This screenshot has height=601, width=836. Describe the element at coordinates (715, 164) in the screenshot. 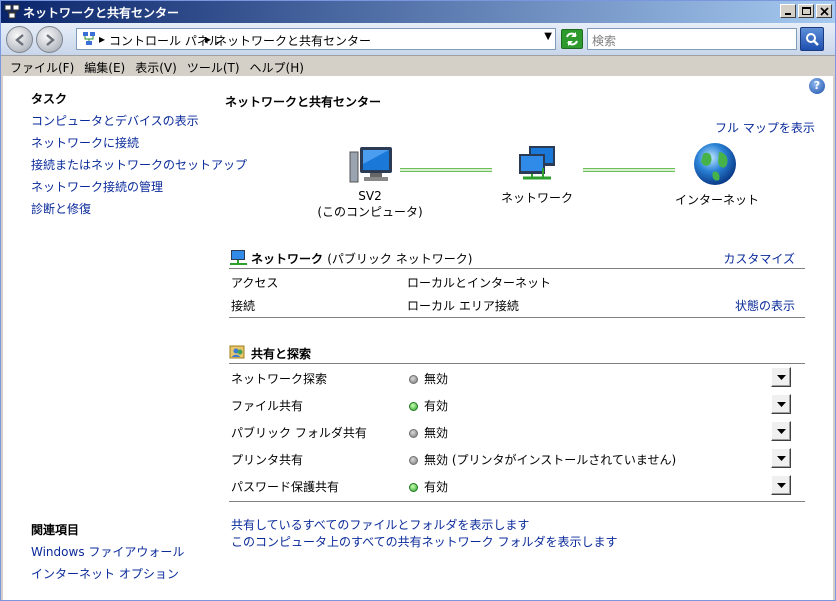

I see `globe-icon` at that location.